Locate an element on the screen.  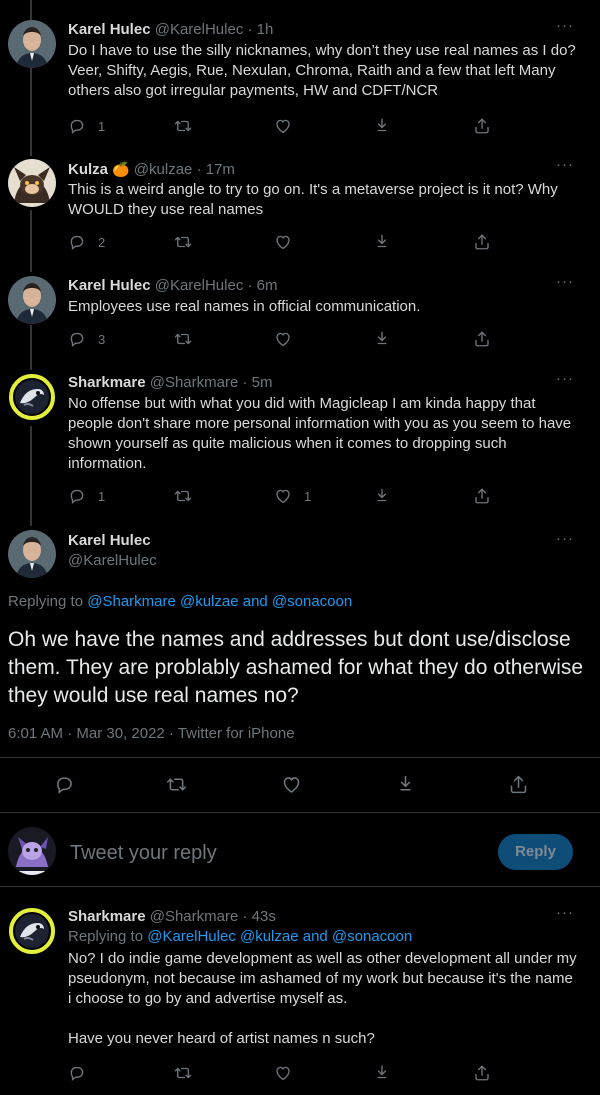
tweet-actions is located at coordinates (283, 1073).